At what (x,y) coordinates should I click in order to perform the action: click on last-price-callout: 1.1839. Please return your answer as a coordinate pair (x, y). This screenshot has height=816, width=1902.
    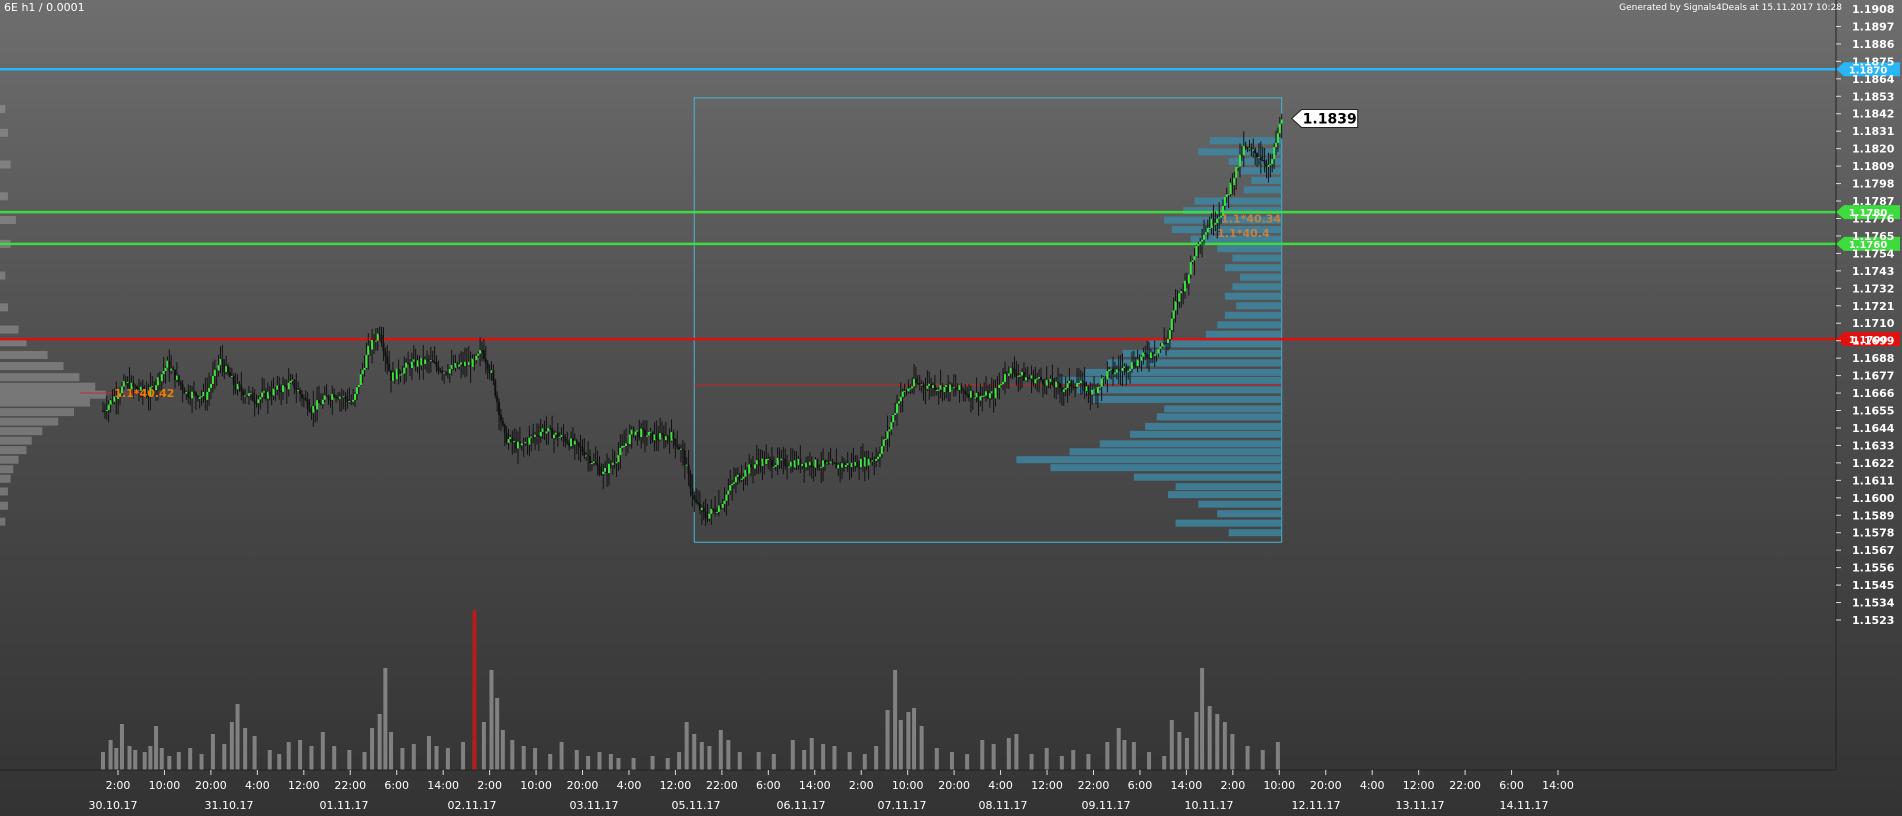
    Looking at the image, I should click on (1324, 119).